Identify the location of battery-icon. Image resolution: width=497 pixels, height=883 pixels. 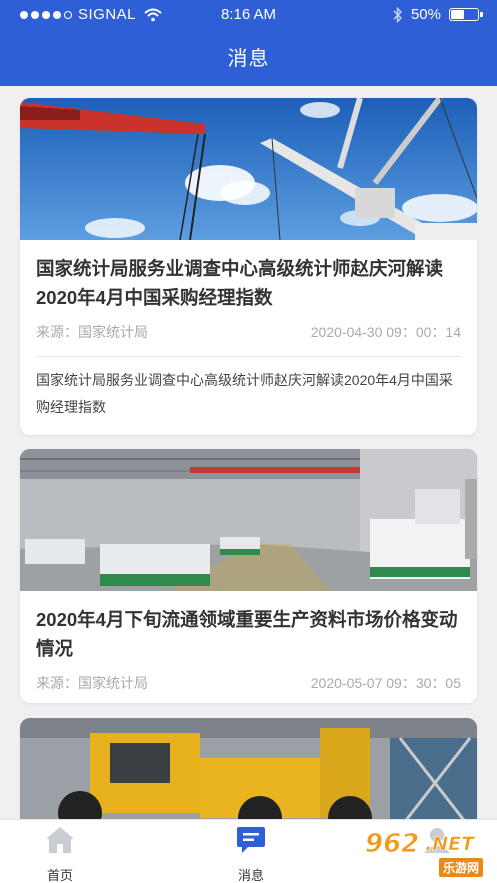
(466, 14).